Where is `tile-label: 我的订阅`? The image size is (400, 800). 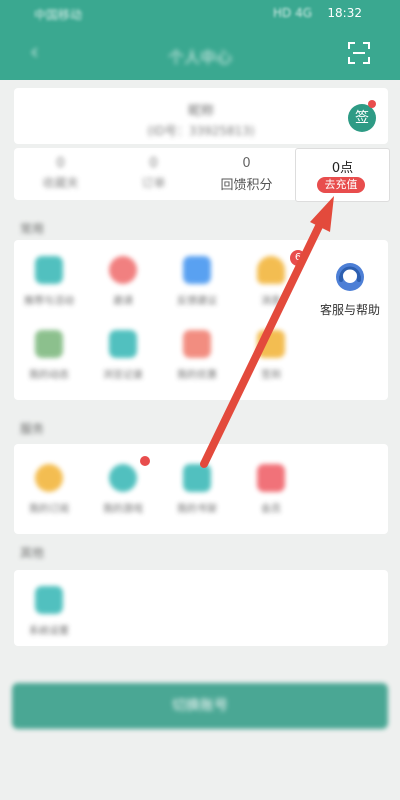 tile-label: 我的订阅 is located at coordinates (49, 509).